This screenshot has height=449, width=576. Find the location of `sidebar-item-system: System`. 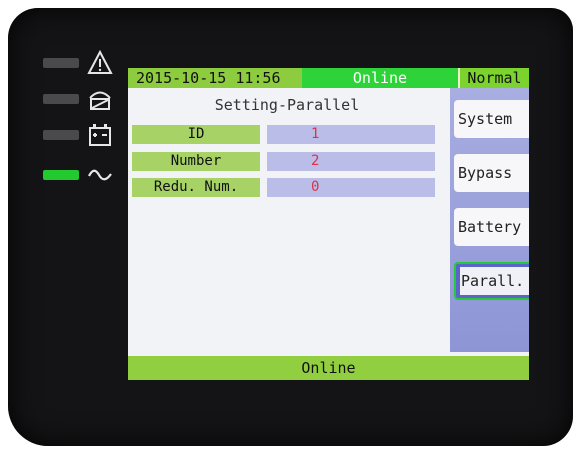

sidebar-item-system: System is located at coordinates (491, 119).